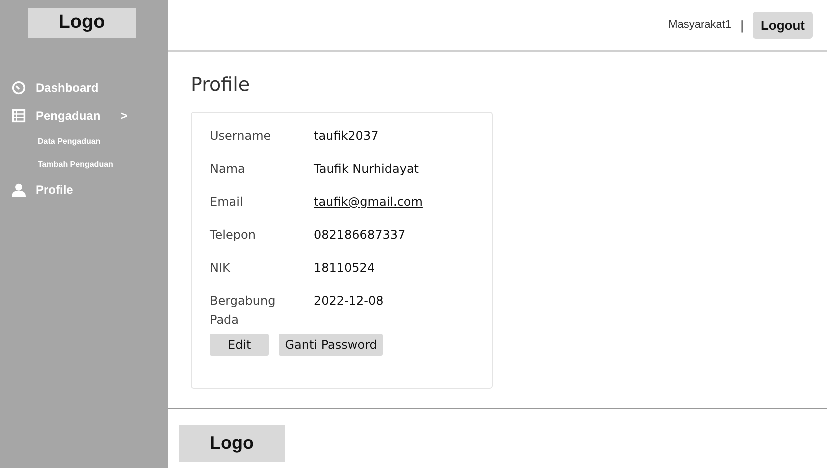 The height and width of the screenshot is (468, 827). What do you see at coordinates (228, 169) in the screenshot?
I see `field-label: Nama` at bounding box center [228, 169].